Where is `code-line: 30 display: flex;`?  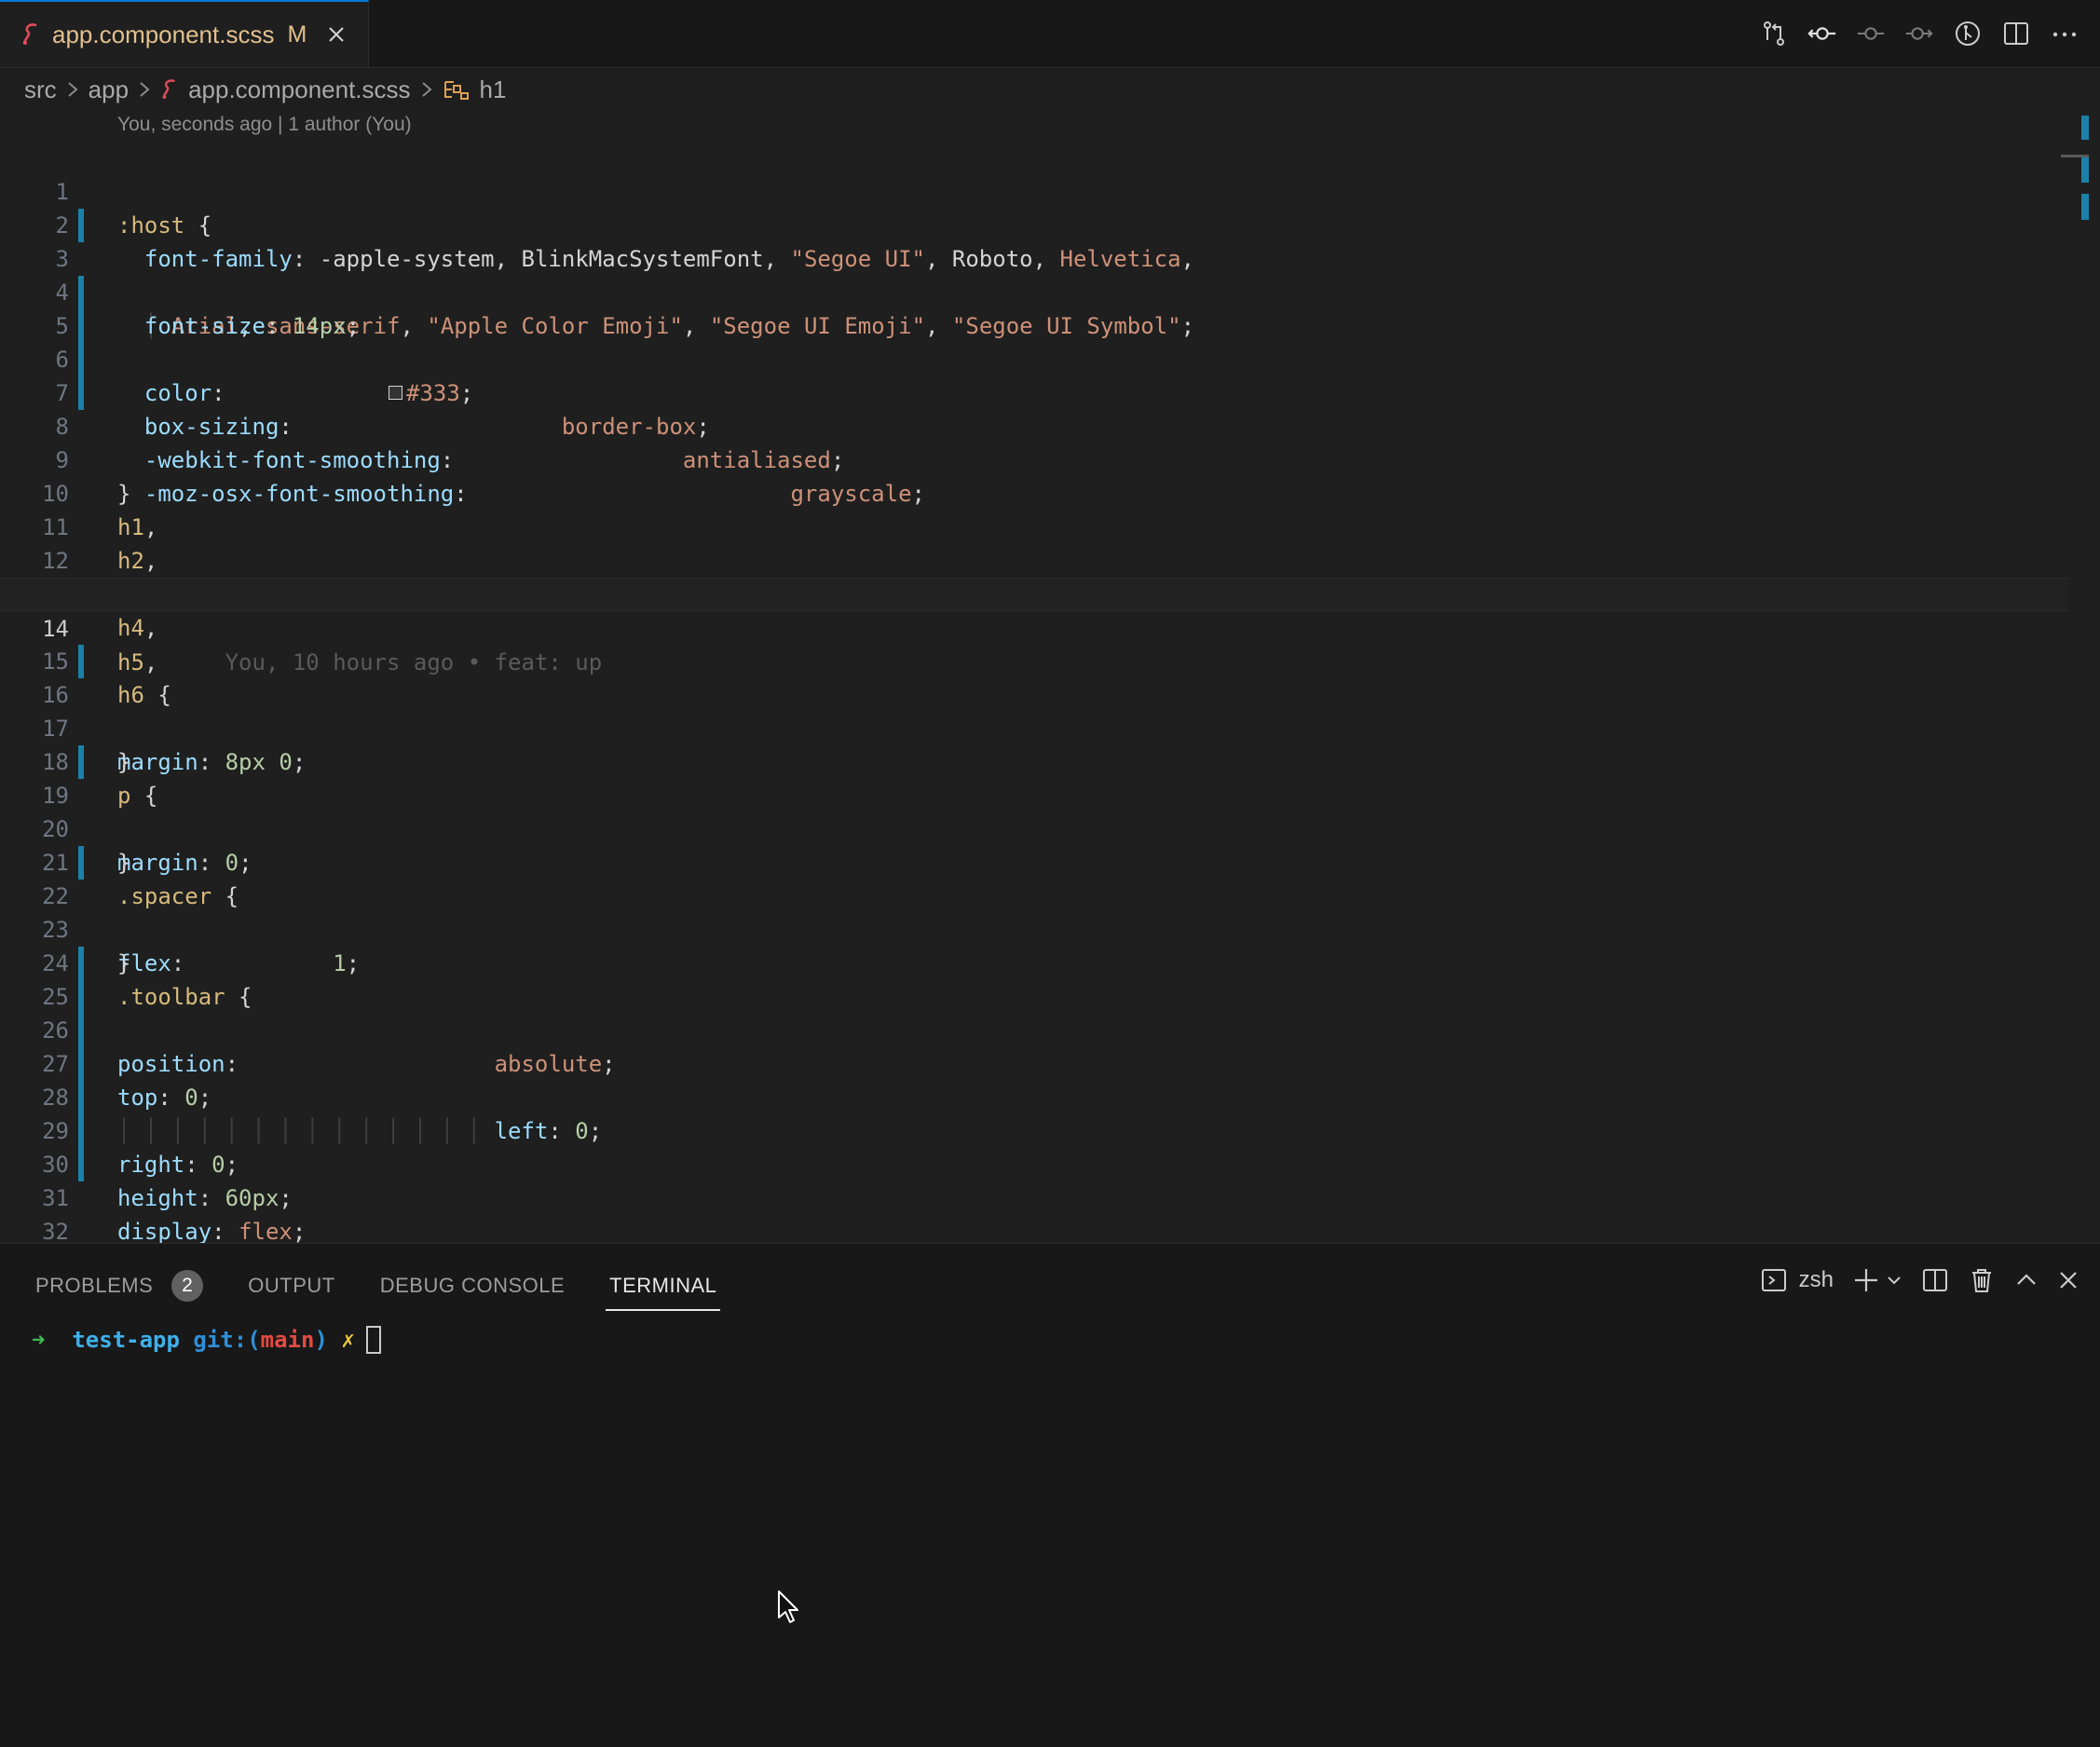 code-line: 30 display: flex; is located at coordinates (1034, 1179).